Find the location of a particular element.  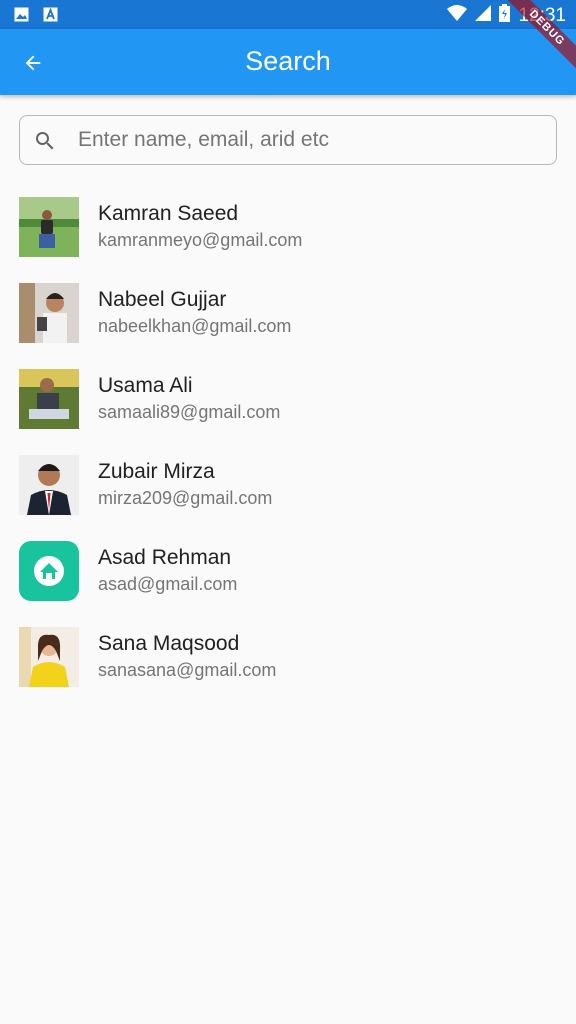

contact-email: kamranmeyo@gmail.com is located at coordinates (200, 240).